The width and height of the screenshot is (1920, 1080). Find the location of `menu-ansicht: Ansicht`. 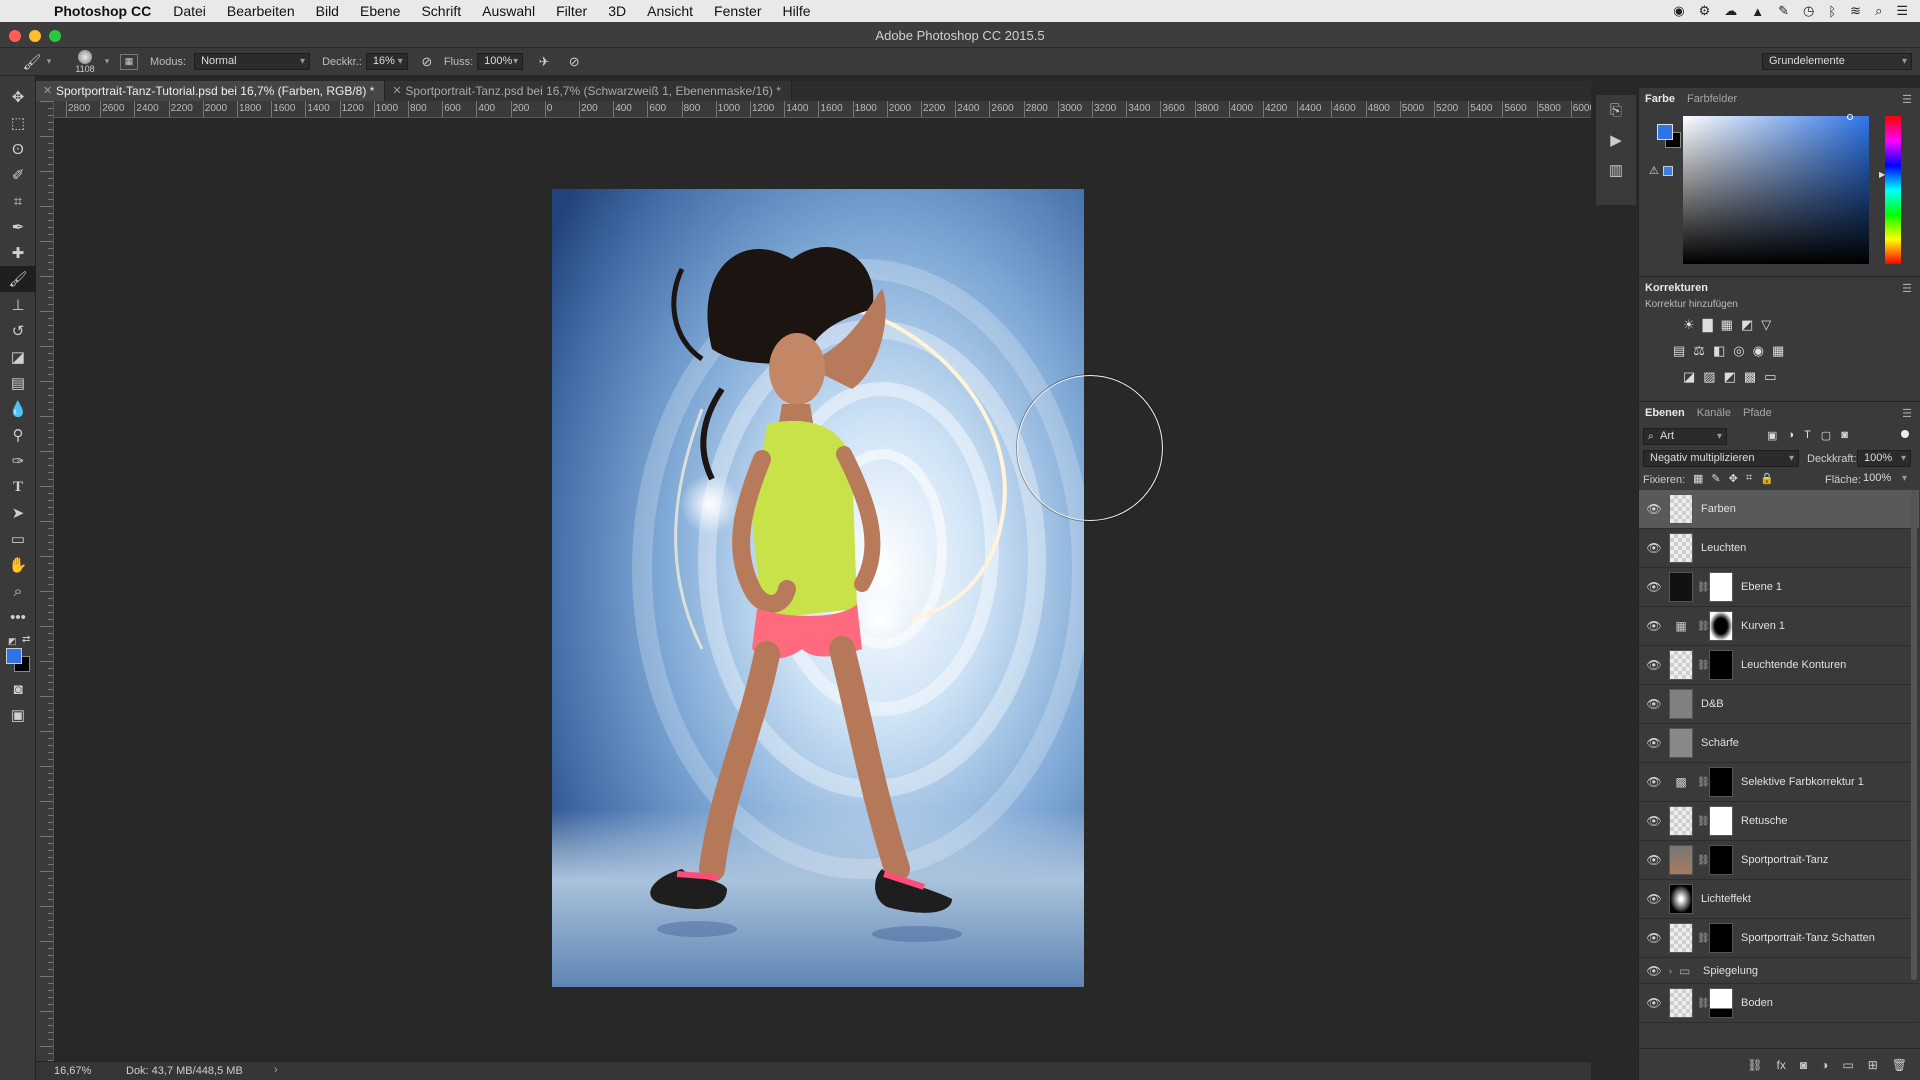

menu-ansicht: Ansicht is located at coordinates (670, 11).